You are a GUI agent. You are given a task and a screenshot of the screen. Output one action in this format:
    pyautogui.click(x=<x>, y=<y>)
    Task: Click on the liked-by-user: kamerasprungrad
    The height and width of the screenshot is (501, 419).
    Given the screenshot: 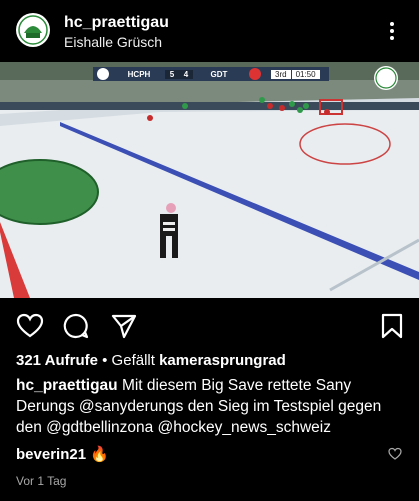 What is the action you would take?
    pyautogui.click(x=222, y=360)
    